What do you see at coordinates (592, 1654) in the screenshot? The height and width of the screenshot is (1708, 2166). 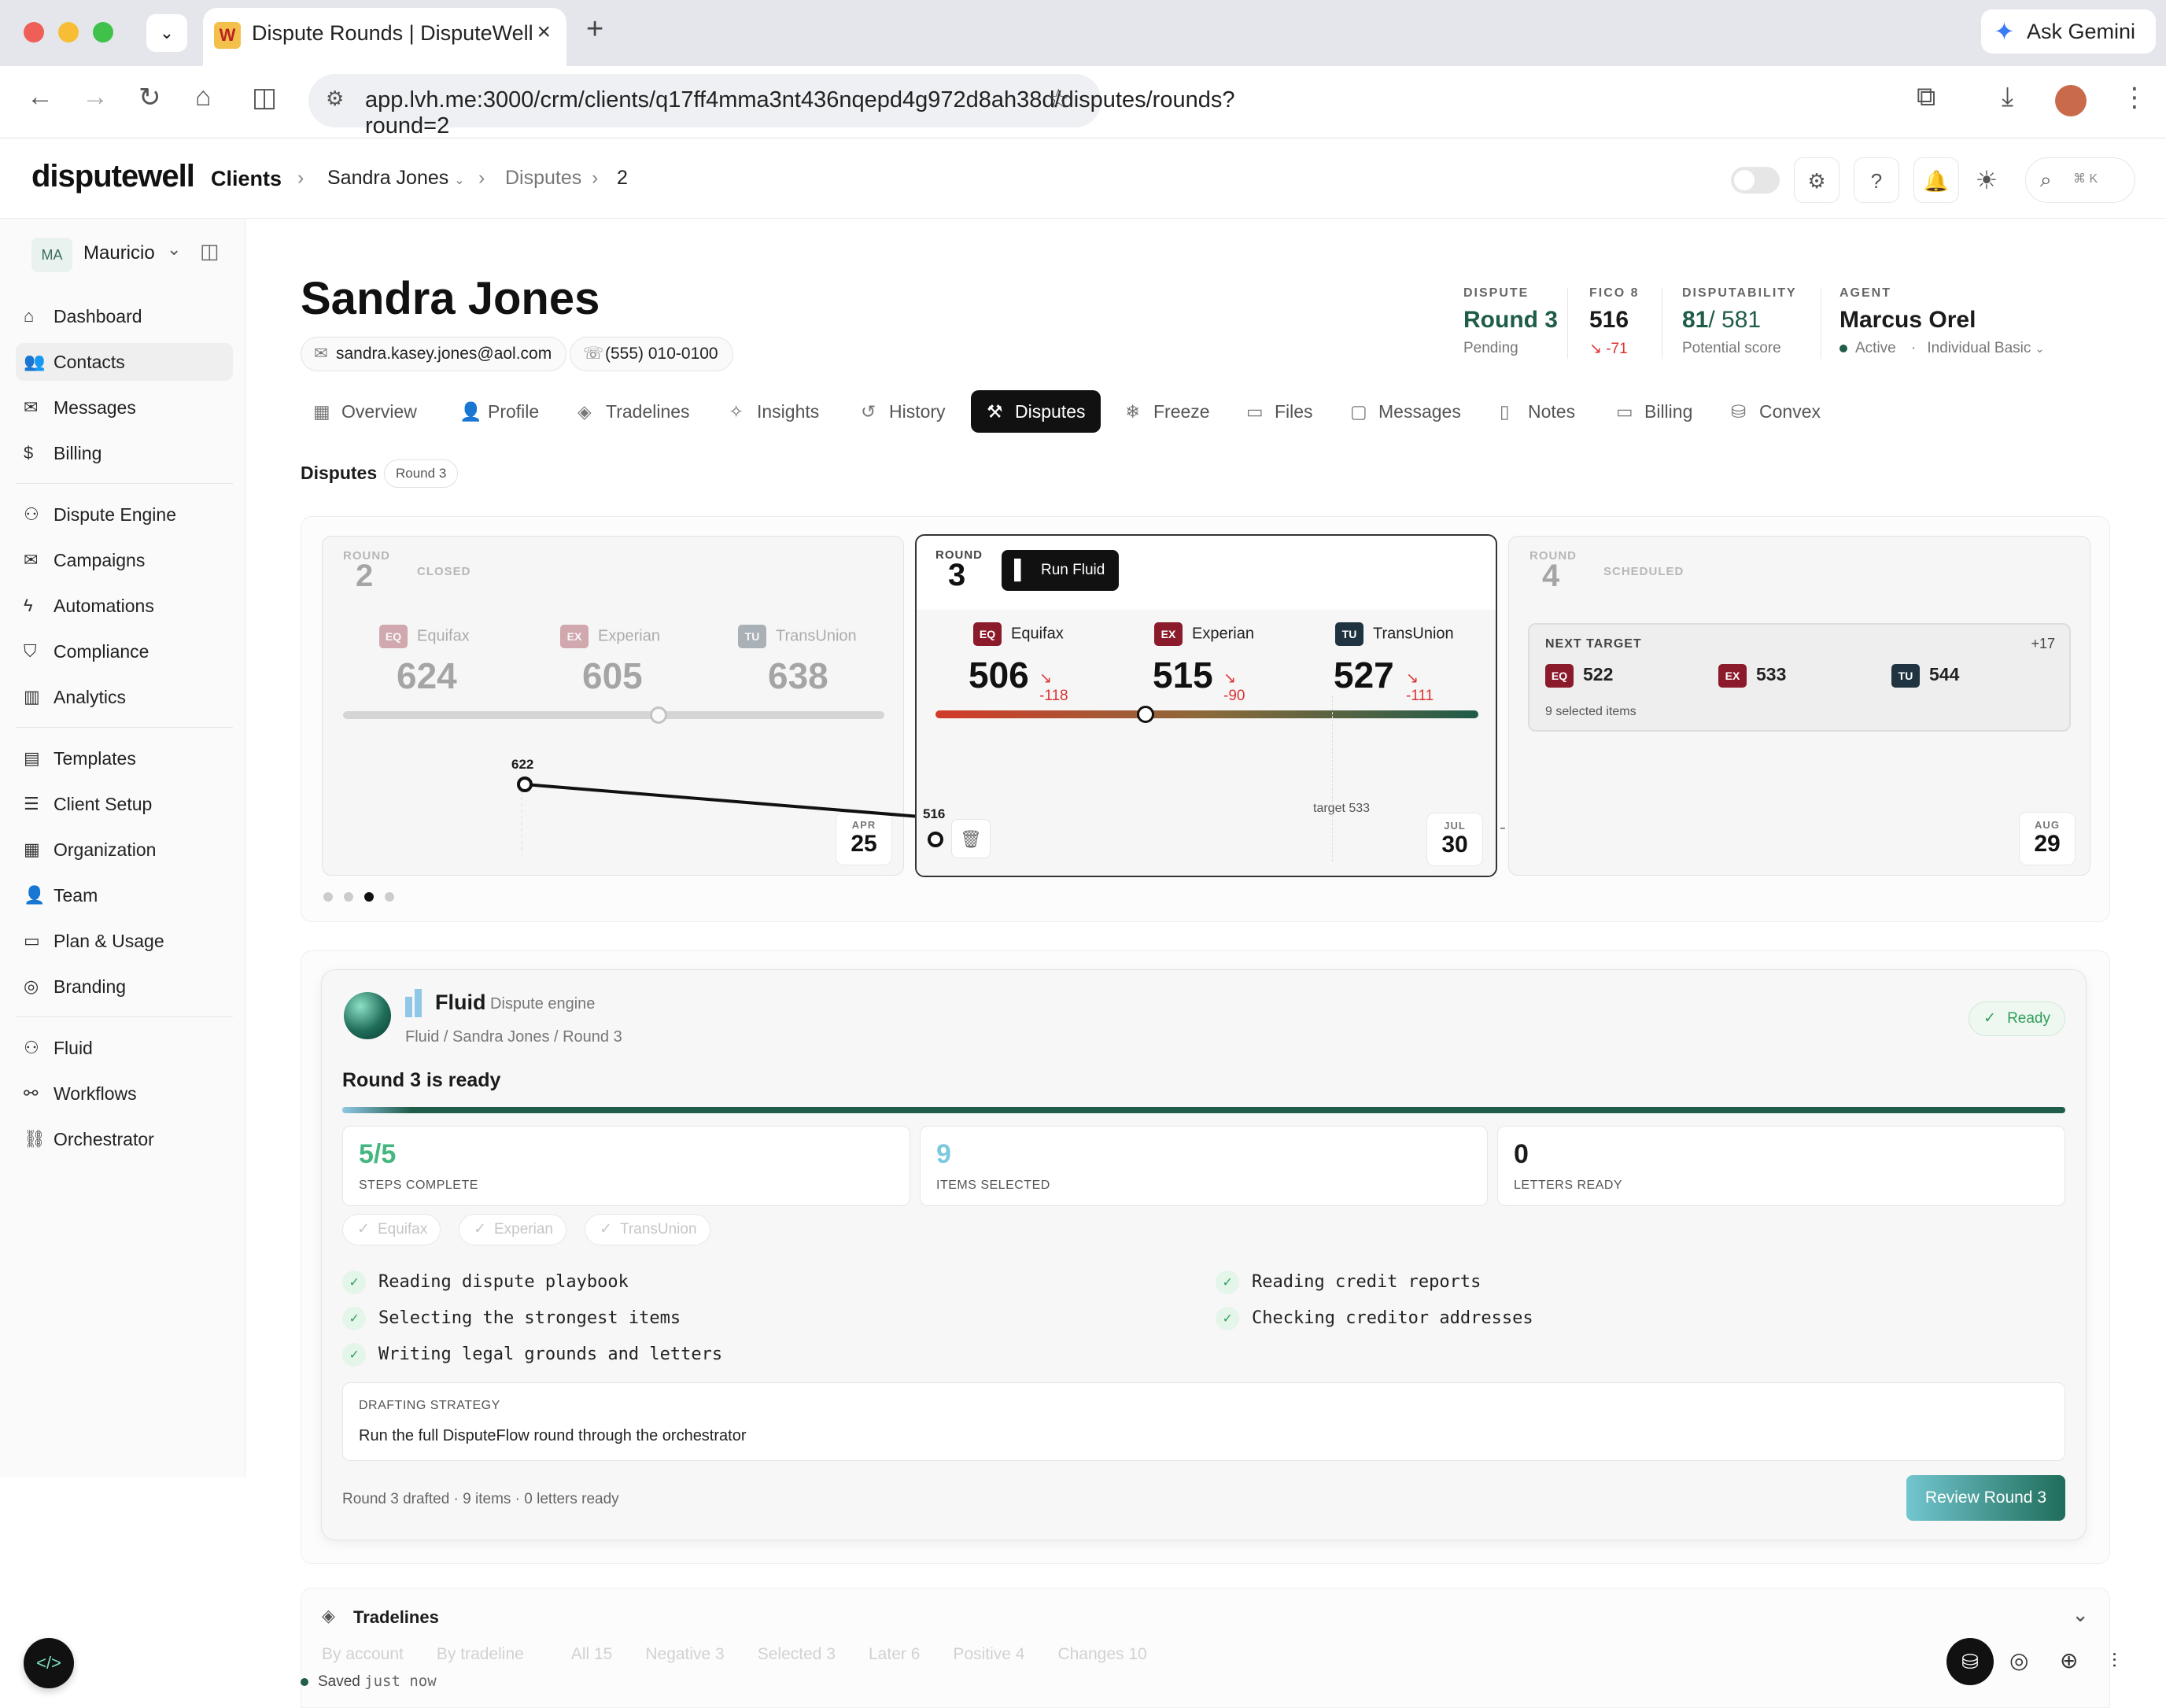 I see `filter-all: All 15` at bounding box center [592, 1654].